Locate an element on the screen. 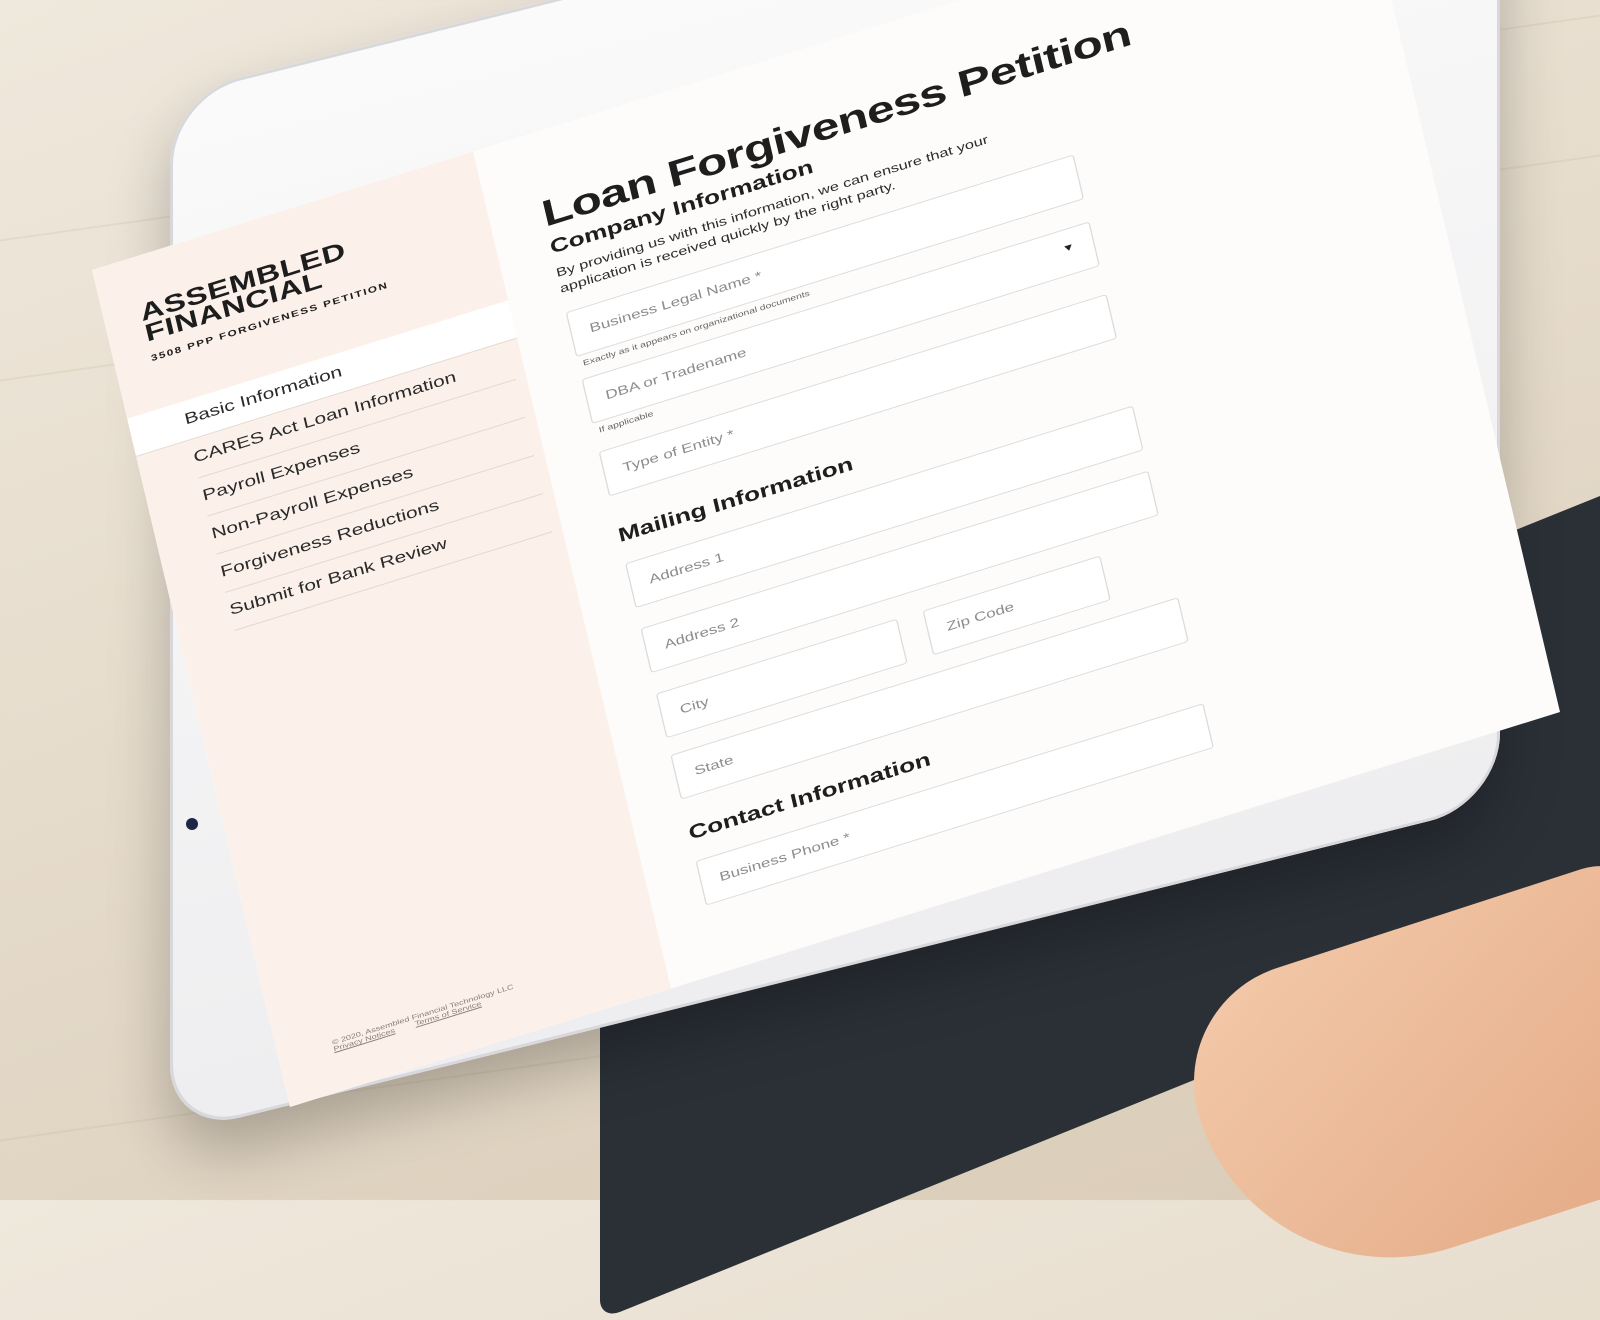  business-phone-placeholder: Business Phone * is located at coordinates (784, 857).